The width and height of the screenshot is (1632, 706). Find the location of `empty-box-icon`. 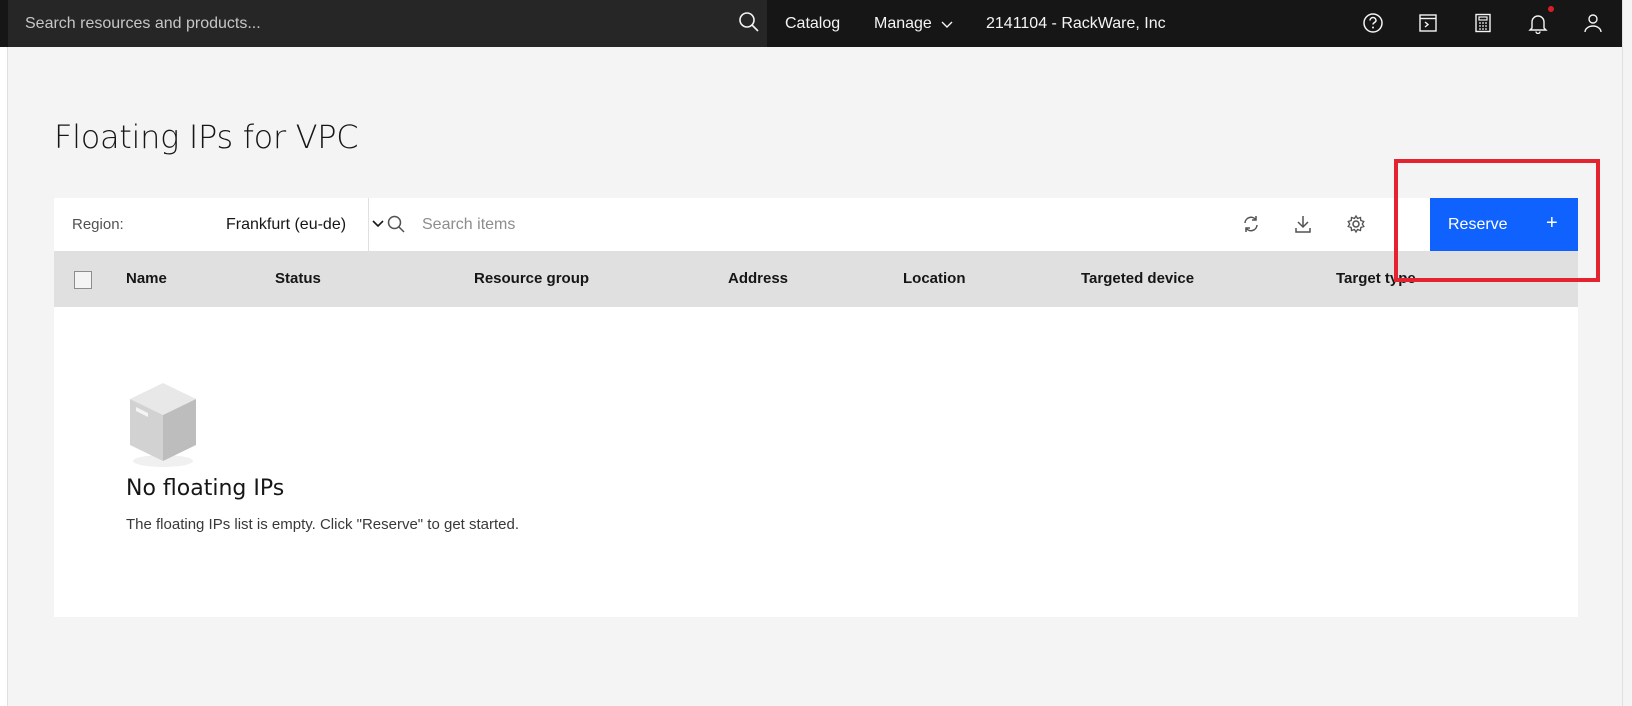

empty-box-icon is located at coordinates (163, 425).